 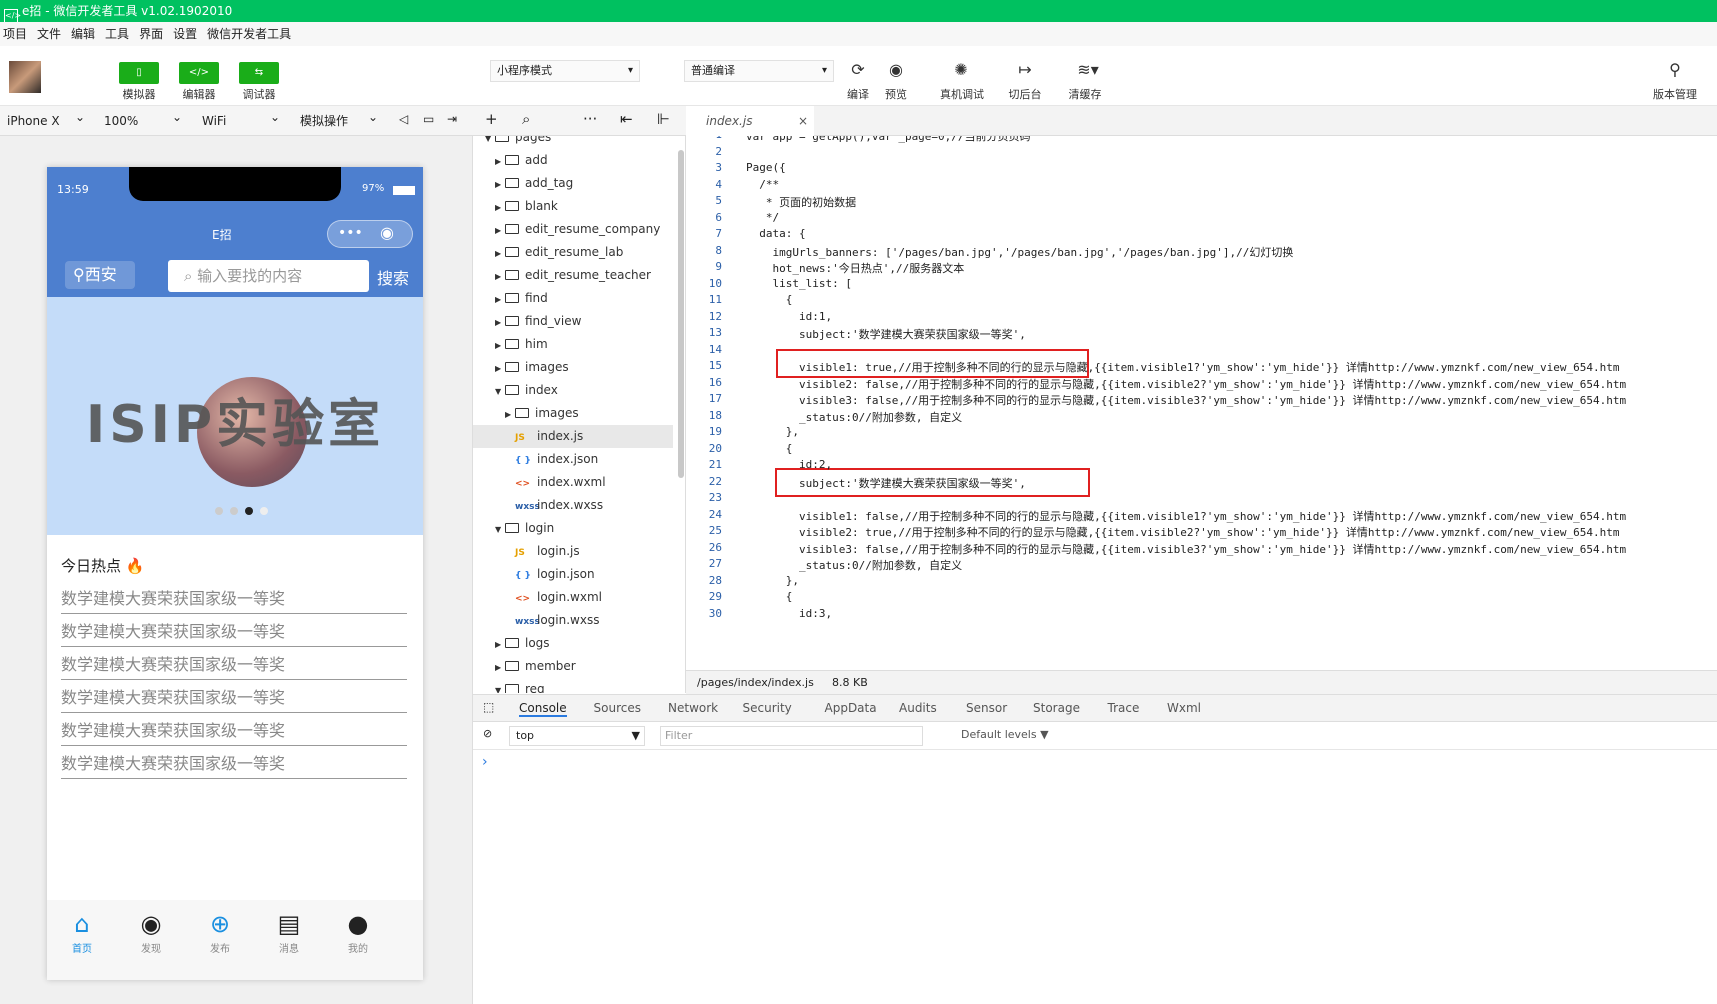 What do you see at coordinates (767, 708) in the screenshot?
I see `devtools-tab: Security` at bounding box center [767, 708].